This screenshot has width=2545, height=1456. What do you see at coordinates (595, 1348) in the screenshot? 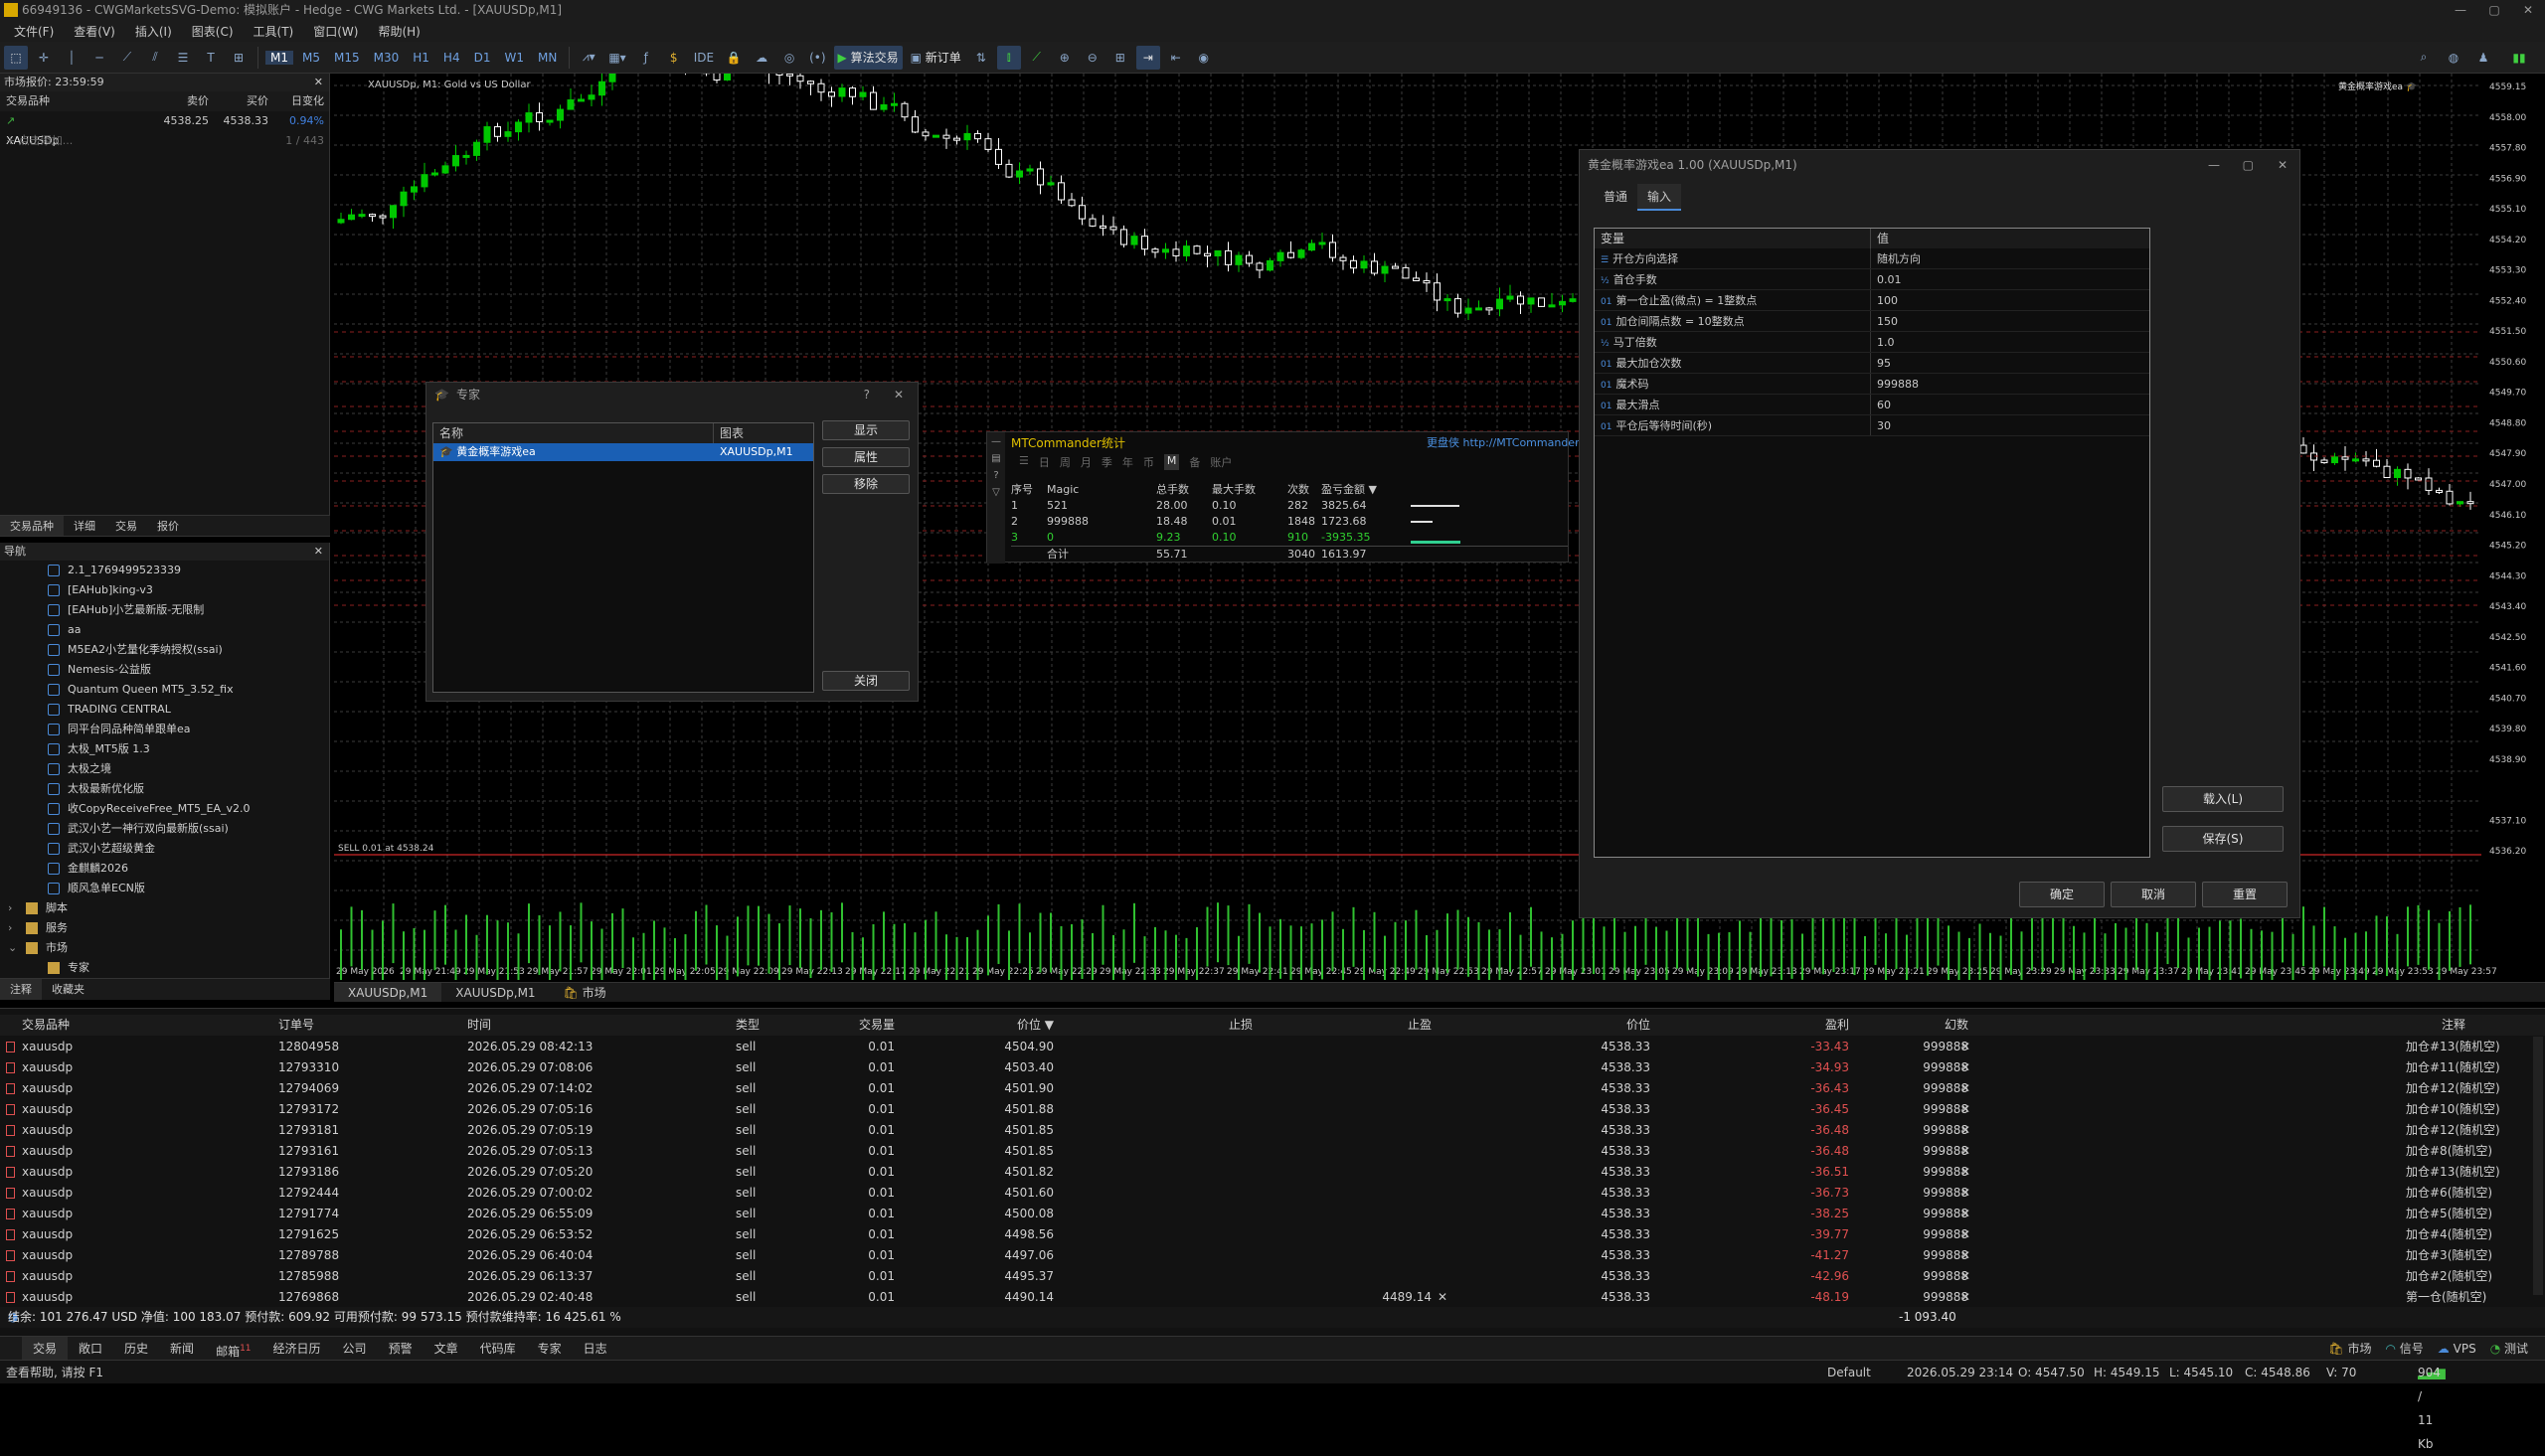
I see `tab-journal: 日志` at bounding box center [595, 1348].